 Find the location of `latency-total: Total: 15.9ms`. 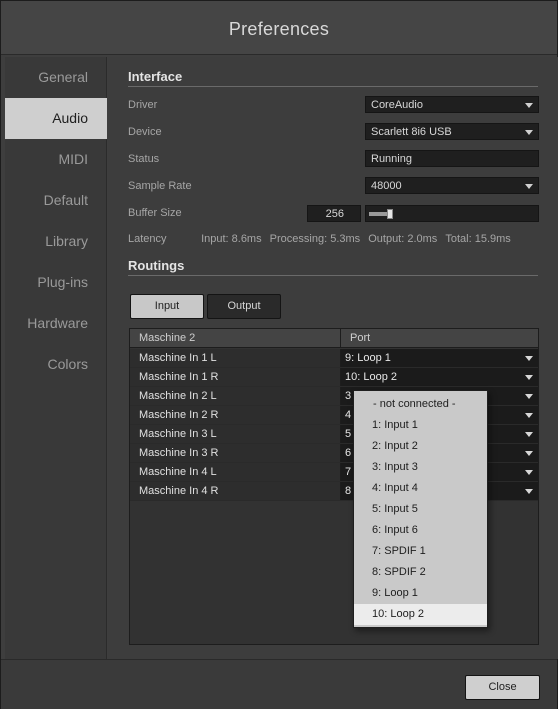

latency-total: Total: 15.9ms is located at coordinates (478, 239).